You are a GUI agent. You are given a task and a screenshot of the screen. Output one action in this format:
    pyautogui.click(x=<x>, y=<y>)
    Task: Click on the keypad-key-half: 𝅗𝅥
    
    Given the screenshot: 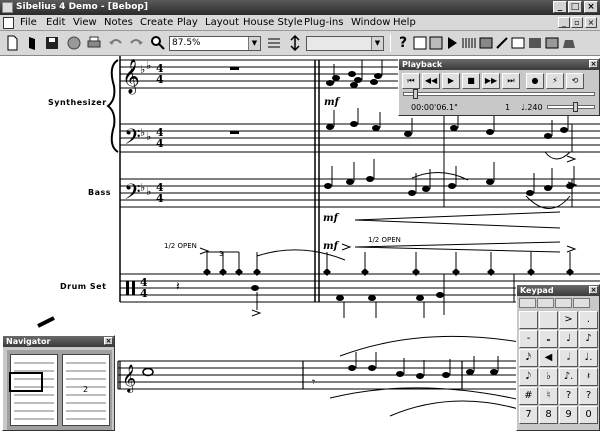 What is the action you would take?
    pyautogui.click(x=568, y=358)
    